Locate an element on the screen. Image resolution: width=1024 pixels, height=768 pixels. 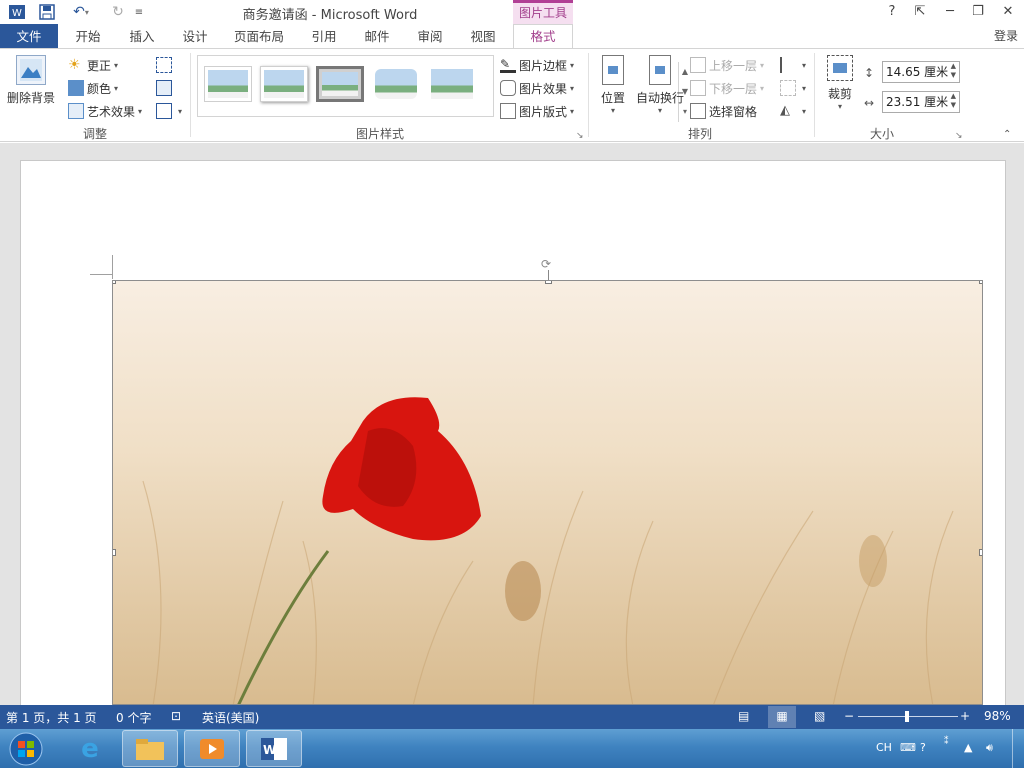
height-spinner: ▲ ▼ is located at coordinates (953, 71).